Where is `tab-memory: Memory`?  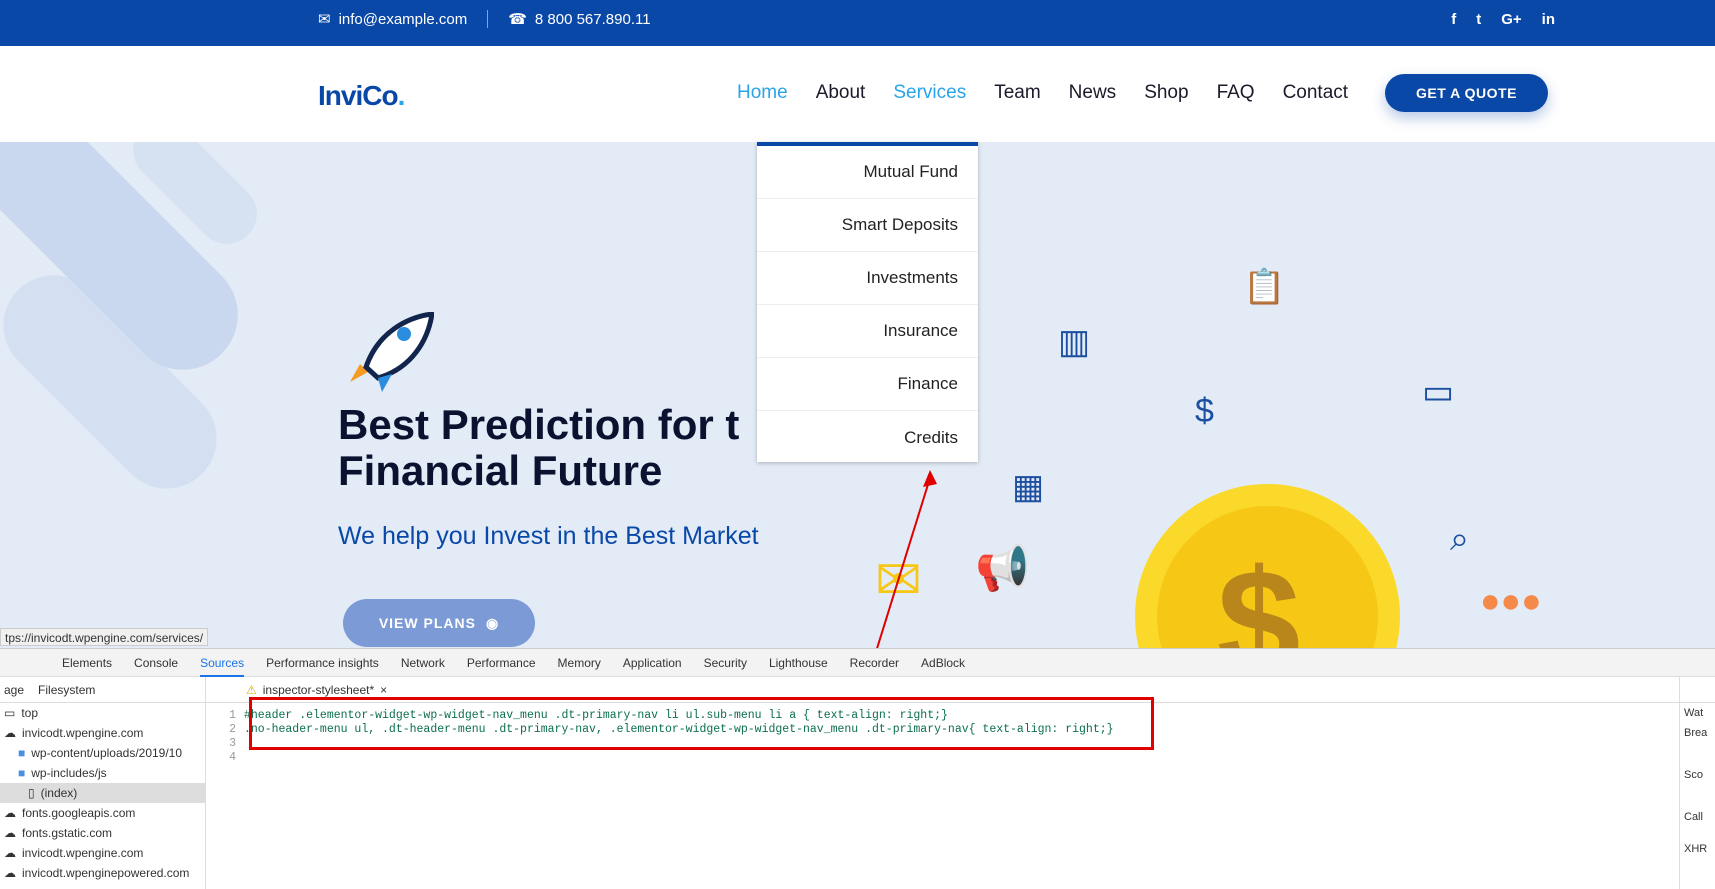 tab-memory: Memory is located at coordinates (579, 663).